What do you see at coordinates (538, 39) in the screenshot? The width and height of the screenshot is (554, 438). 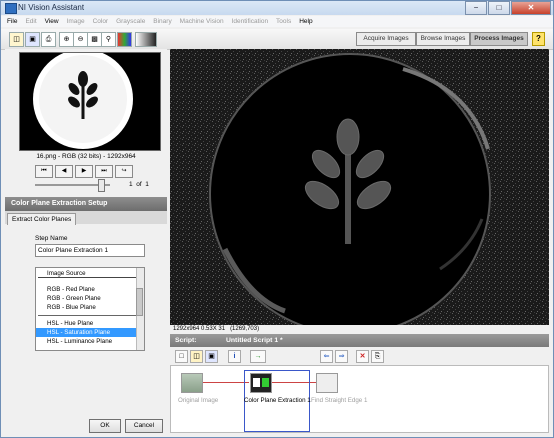 I see `help-icon: ?` at bounding box center [538, 39].